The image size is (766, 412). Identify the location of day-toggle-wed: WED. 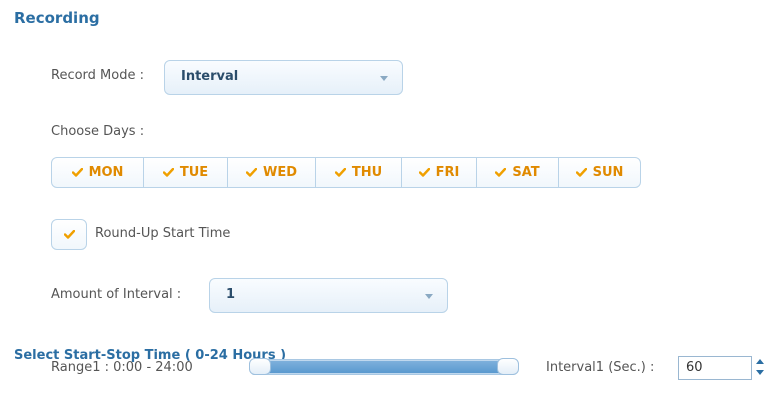
(272, 172).